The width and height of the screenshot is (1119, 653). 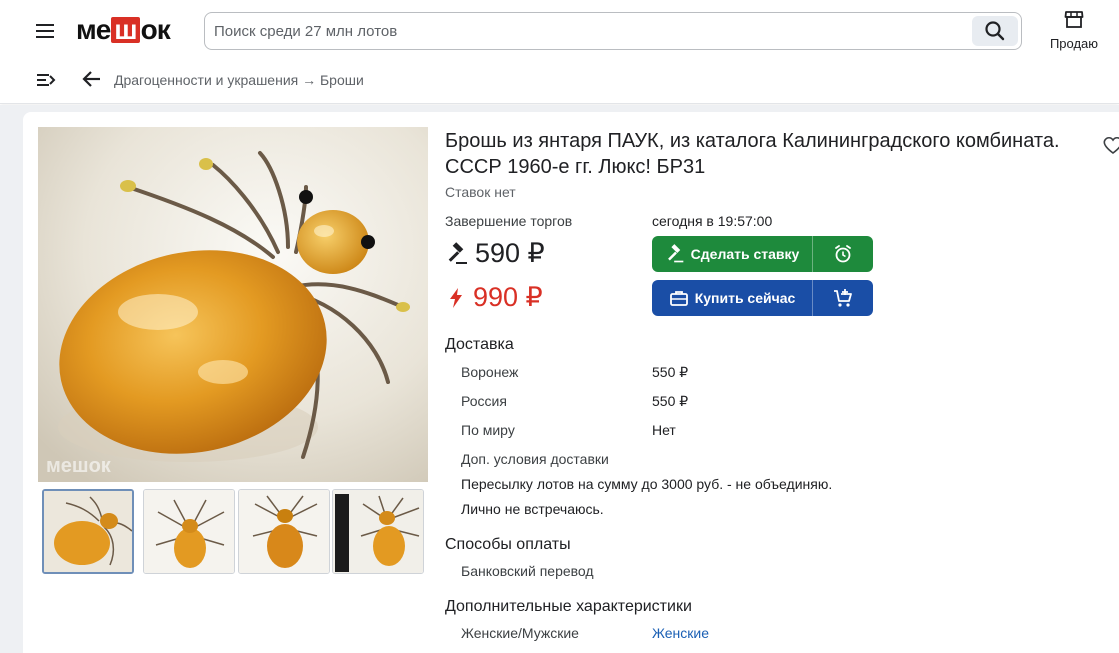 I want to click on set-reminder-button, so click(x=843, y=254).